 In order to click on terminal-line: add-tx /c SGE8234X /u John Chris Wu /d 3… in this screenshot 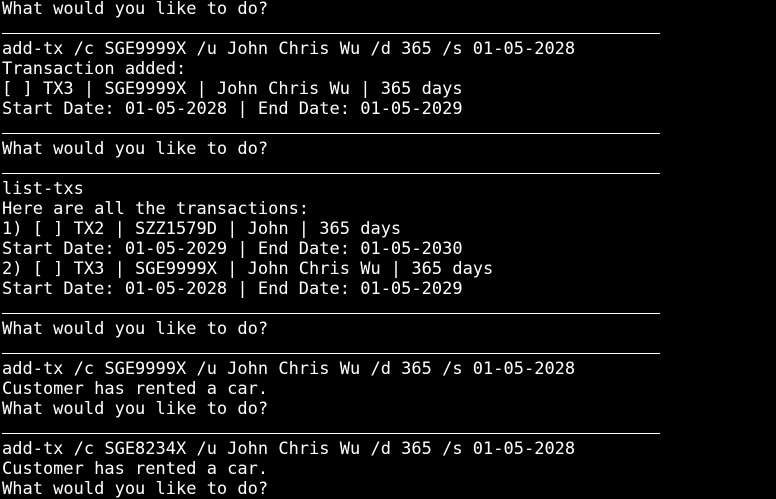, I will do `click(289, 449)`.